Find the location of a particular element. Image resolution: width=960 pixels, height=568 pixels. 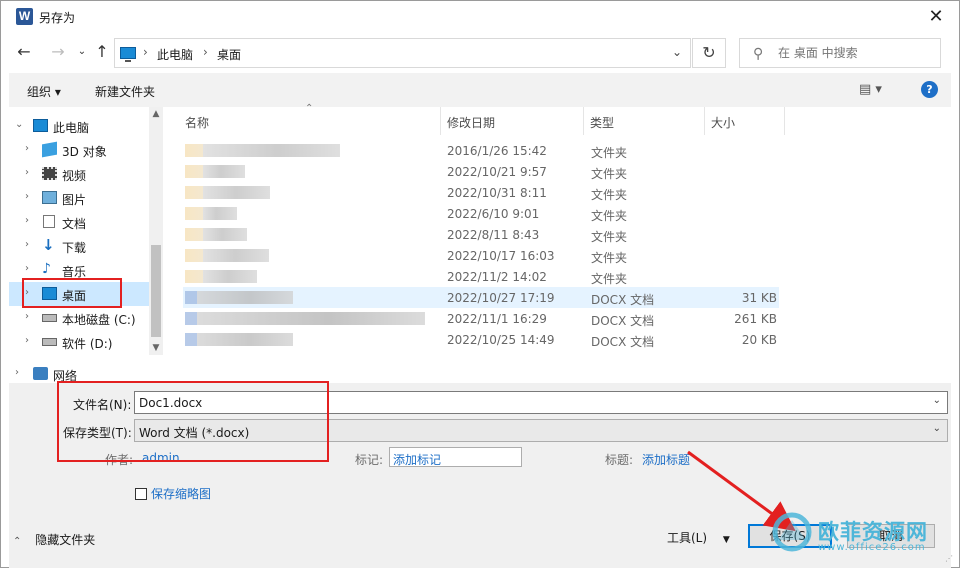

sidebar-item-label: 本地磁盘 (C:) is located at coordinates (99, 320).